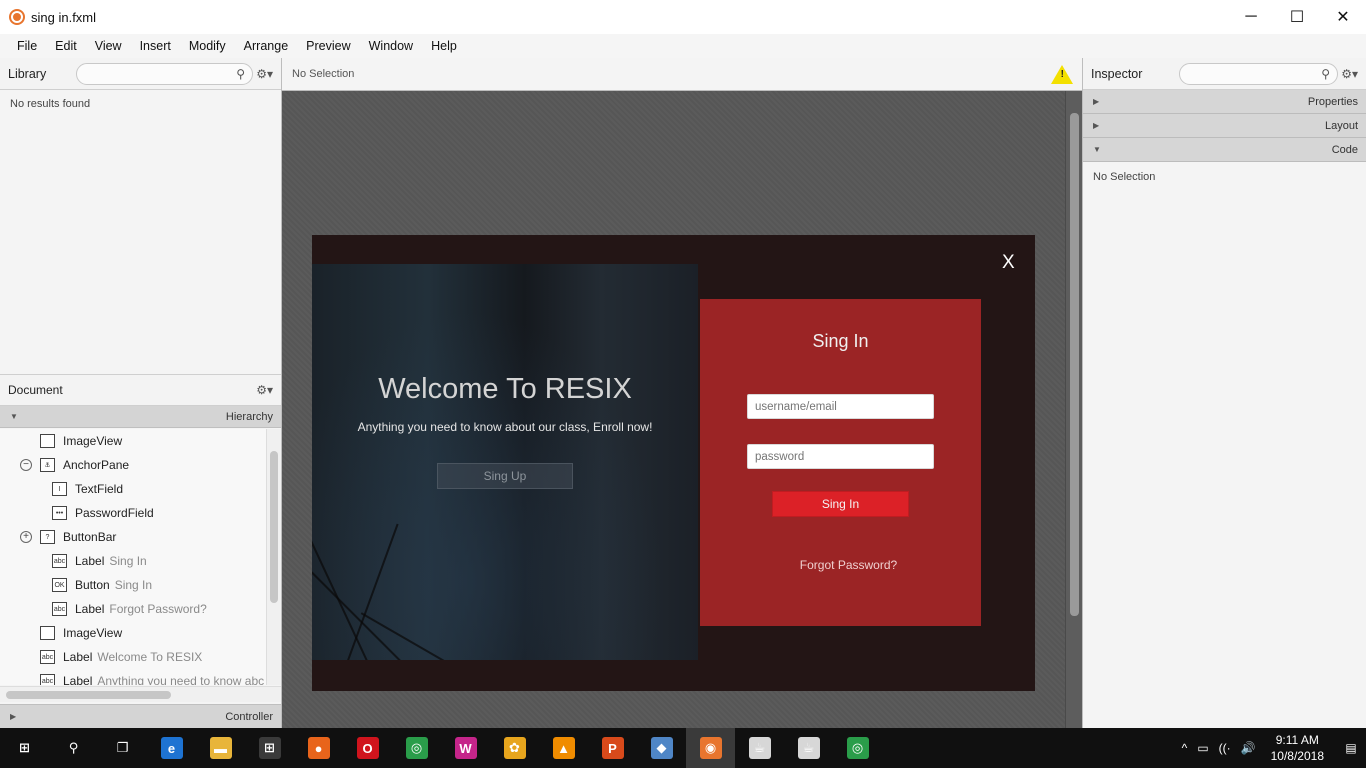 The width and height of the screenshot is (1366, 768). I want to click on tree-row: I TextField, so click(133, 489).